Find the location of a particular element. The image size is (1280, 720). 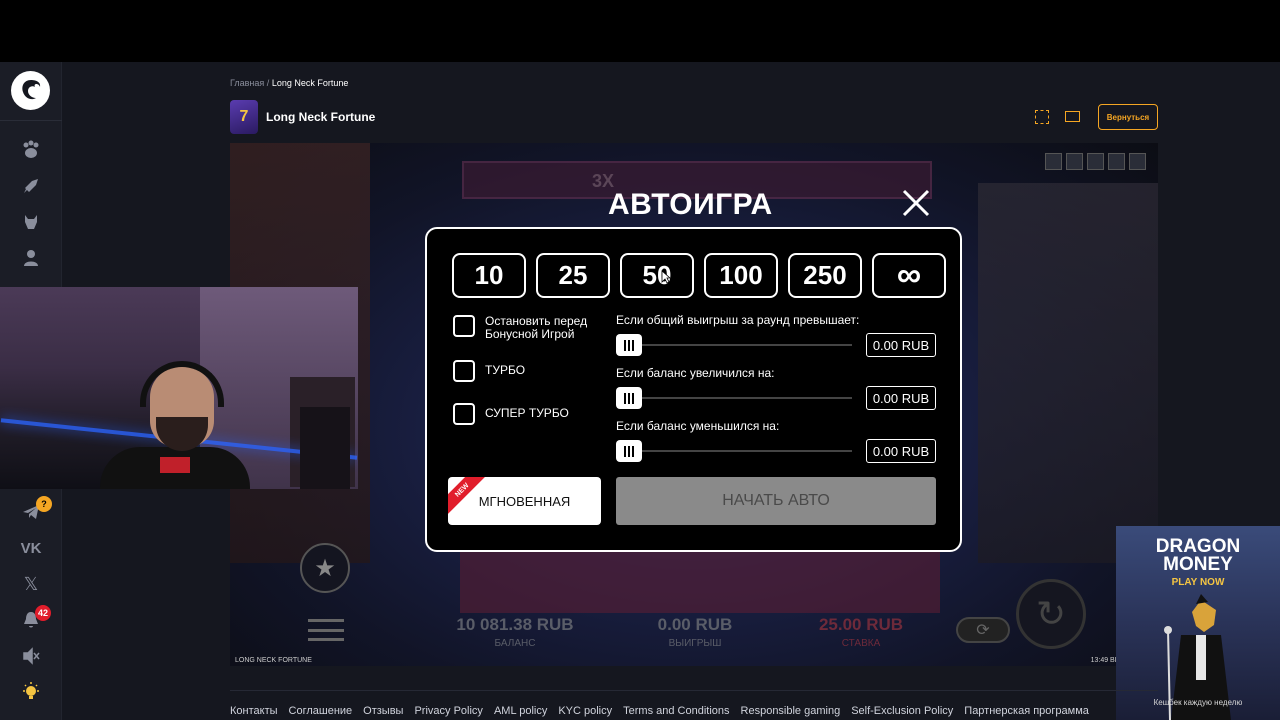

star-icon: ★ is located at coordinates (325, 568).